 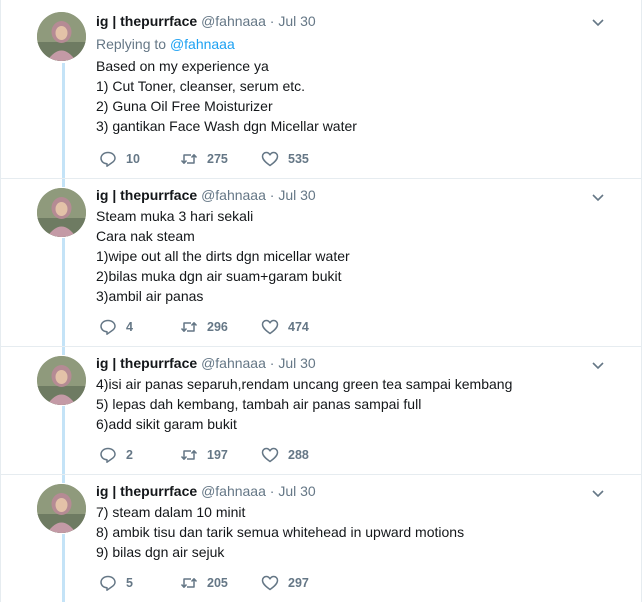 I want to click on reply-button: 5, so click(x=139, y=583).